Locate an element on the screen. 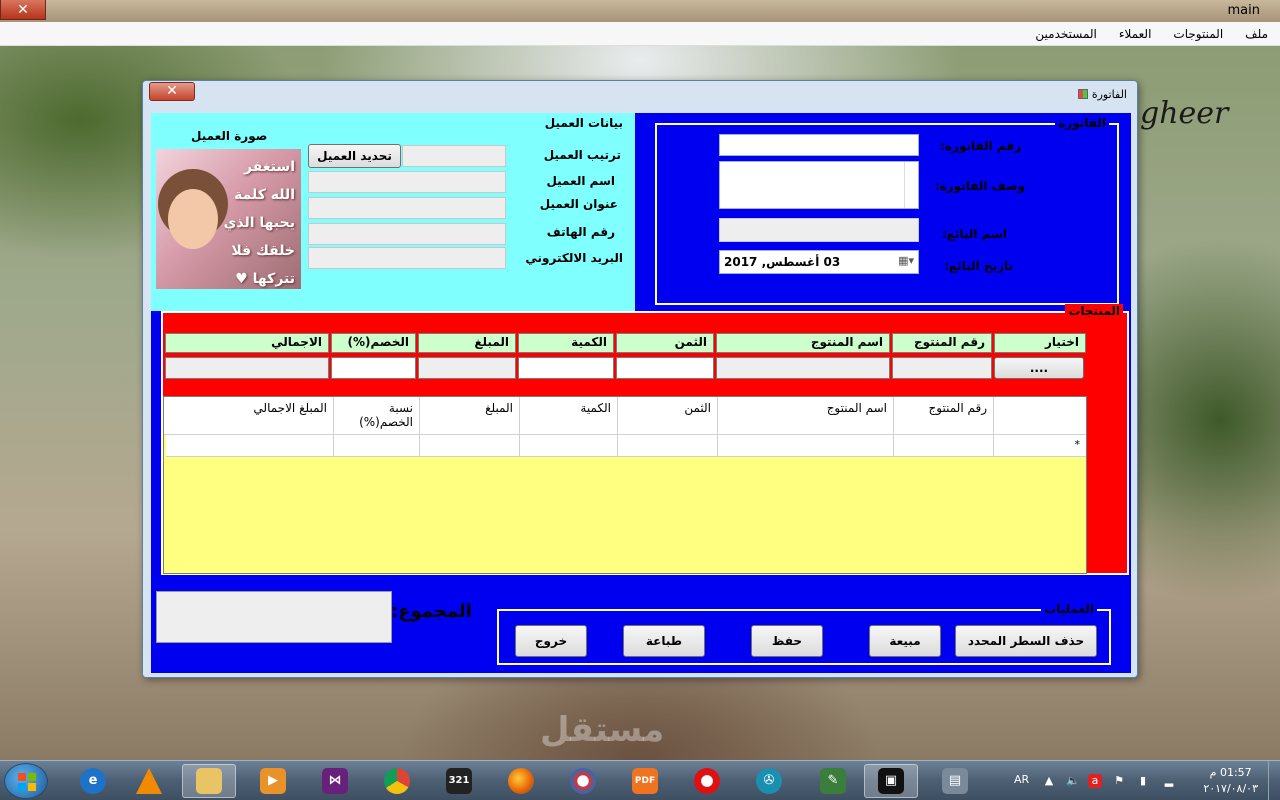 The image size is (1280, 800). grid-col-amount: المبلغ is located at coordinates (470, 416).